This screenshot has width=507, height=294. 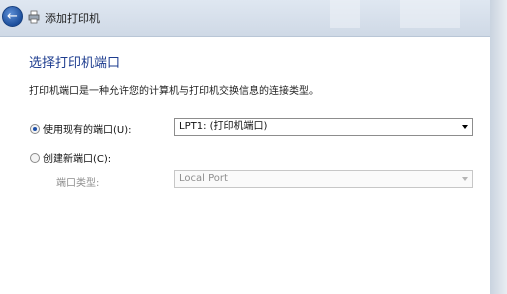 What do you see at coordinates (245, 18) in the screenshot?
I see `title-bar: ← 添加打印机` at bounding box center [245, 18].